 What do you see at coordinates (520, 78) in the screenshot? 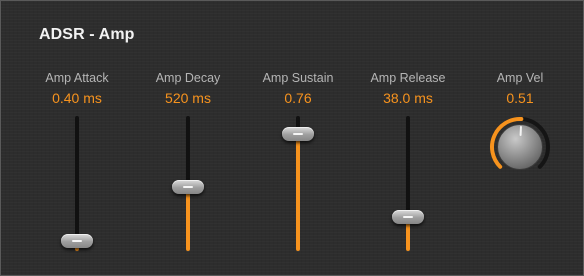
I see `amp-vel-label: Amp Vel` at bounding box center [520, 78].